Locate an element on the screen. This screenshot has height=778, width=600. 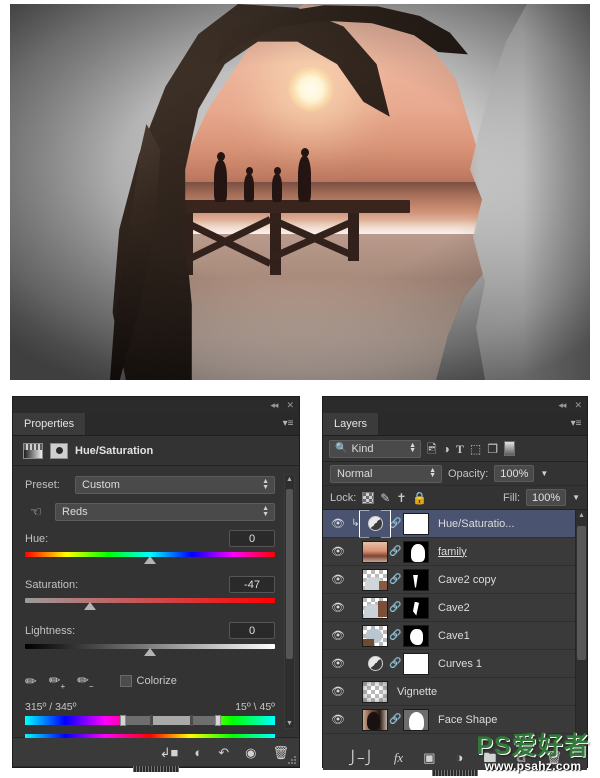
layer-mask-icon is located at coordinates (59, 450).